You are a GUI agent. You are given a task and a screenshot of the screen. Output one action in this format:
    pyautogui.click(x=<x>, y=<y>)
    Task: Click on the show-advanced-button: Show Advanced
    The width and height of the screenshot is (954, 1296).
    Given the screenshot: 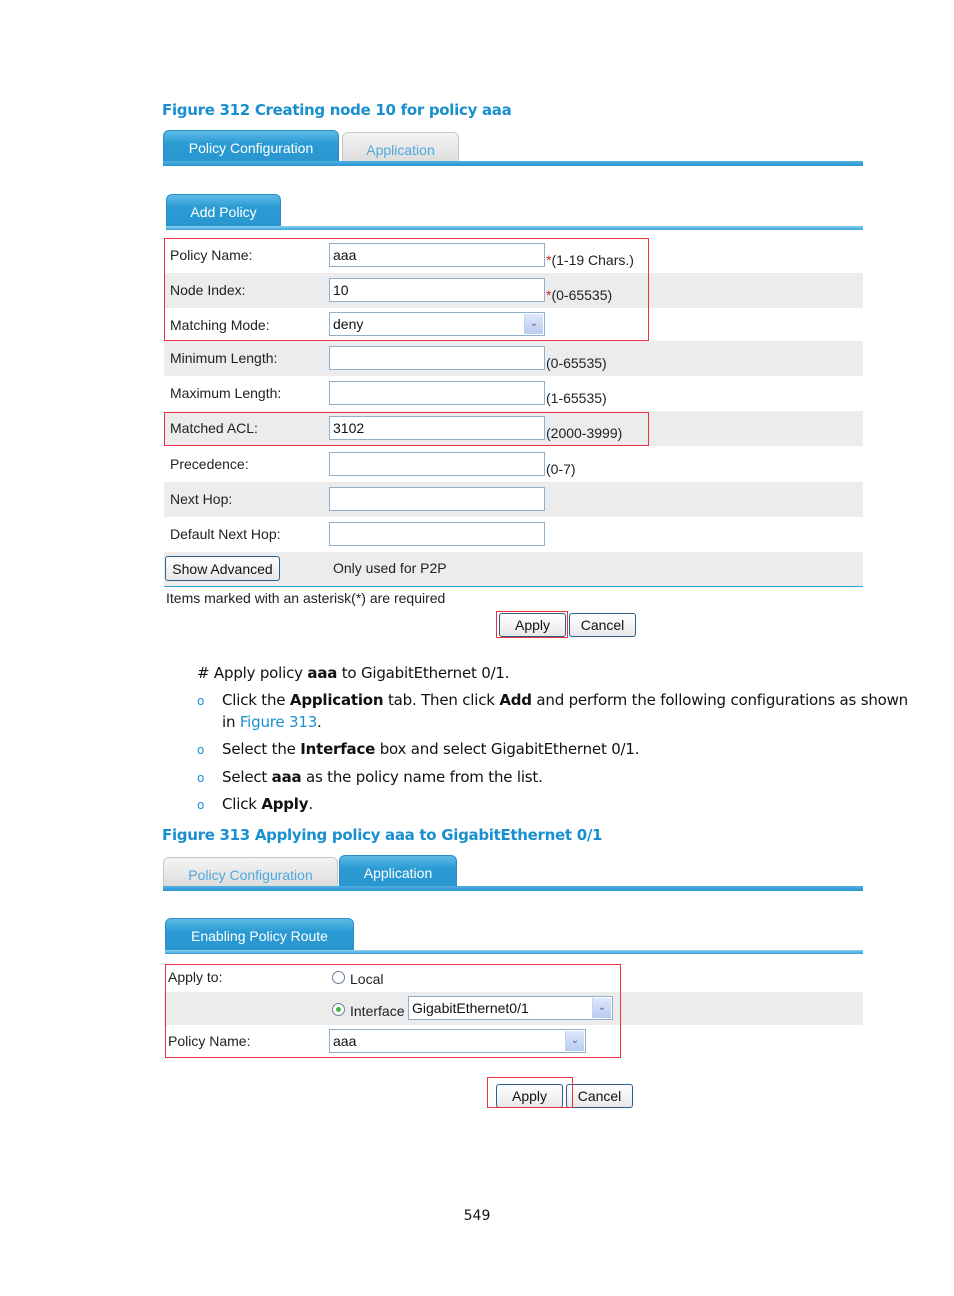 What is the action you would take?
    pyautogui.click(x=222, y=568)
    